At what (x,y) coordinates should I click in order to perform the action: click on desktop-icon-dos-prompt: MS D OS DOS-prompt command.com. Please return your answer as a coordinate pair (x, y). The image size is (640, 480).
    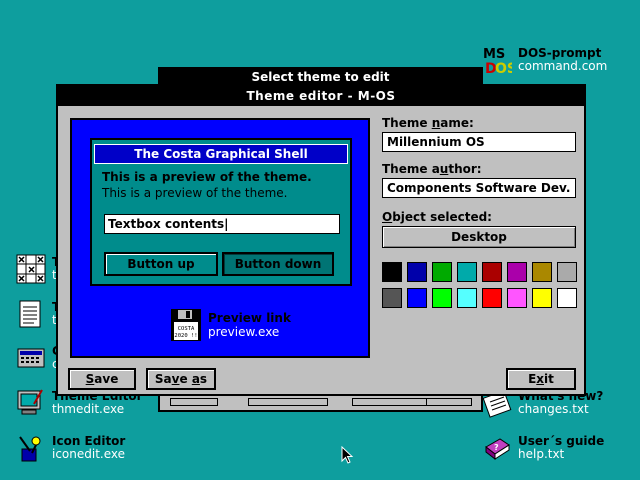
    Looking at the image, I should click on (545, 61).